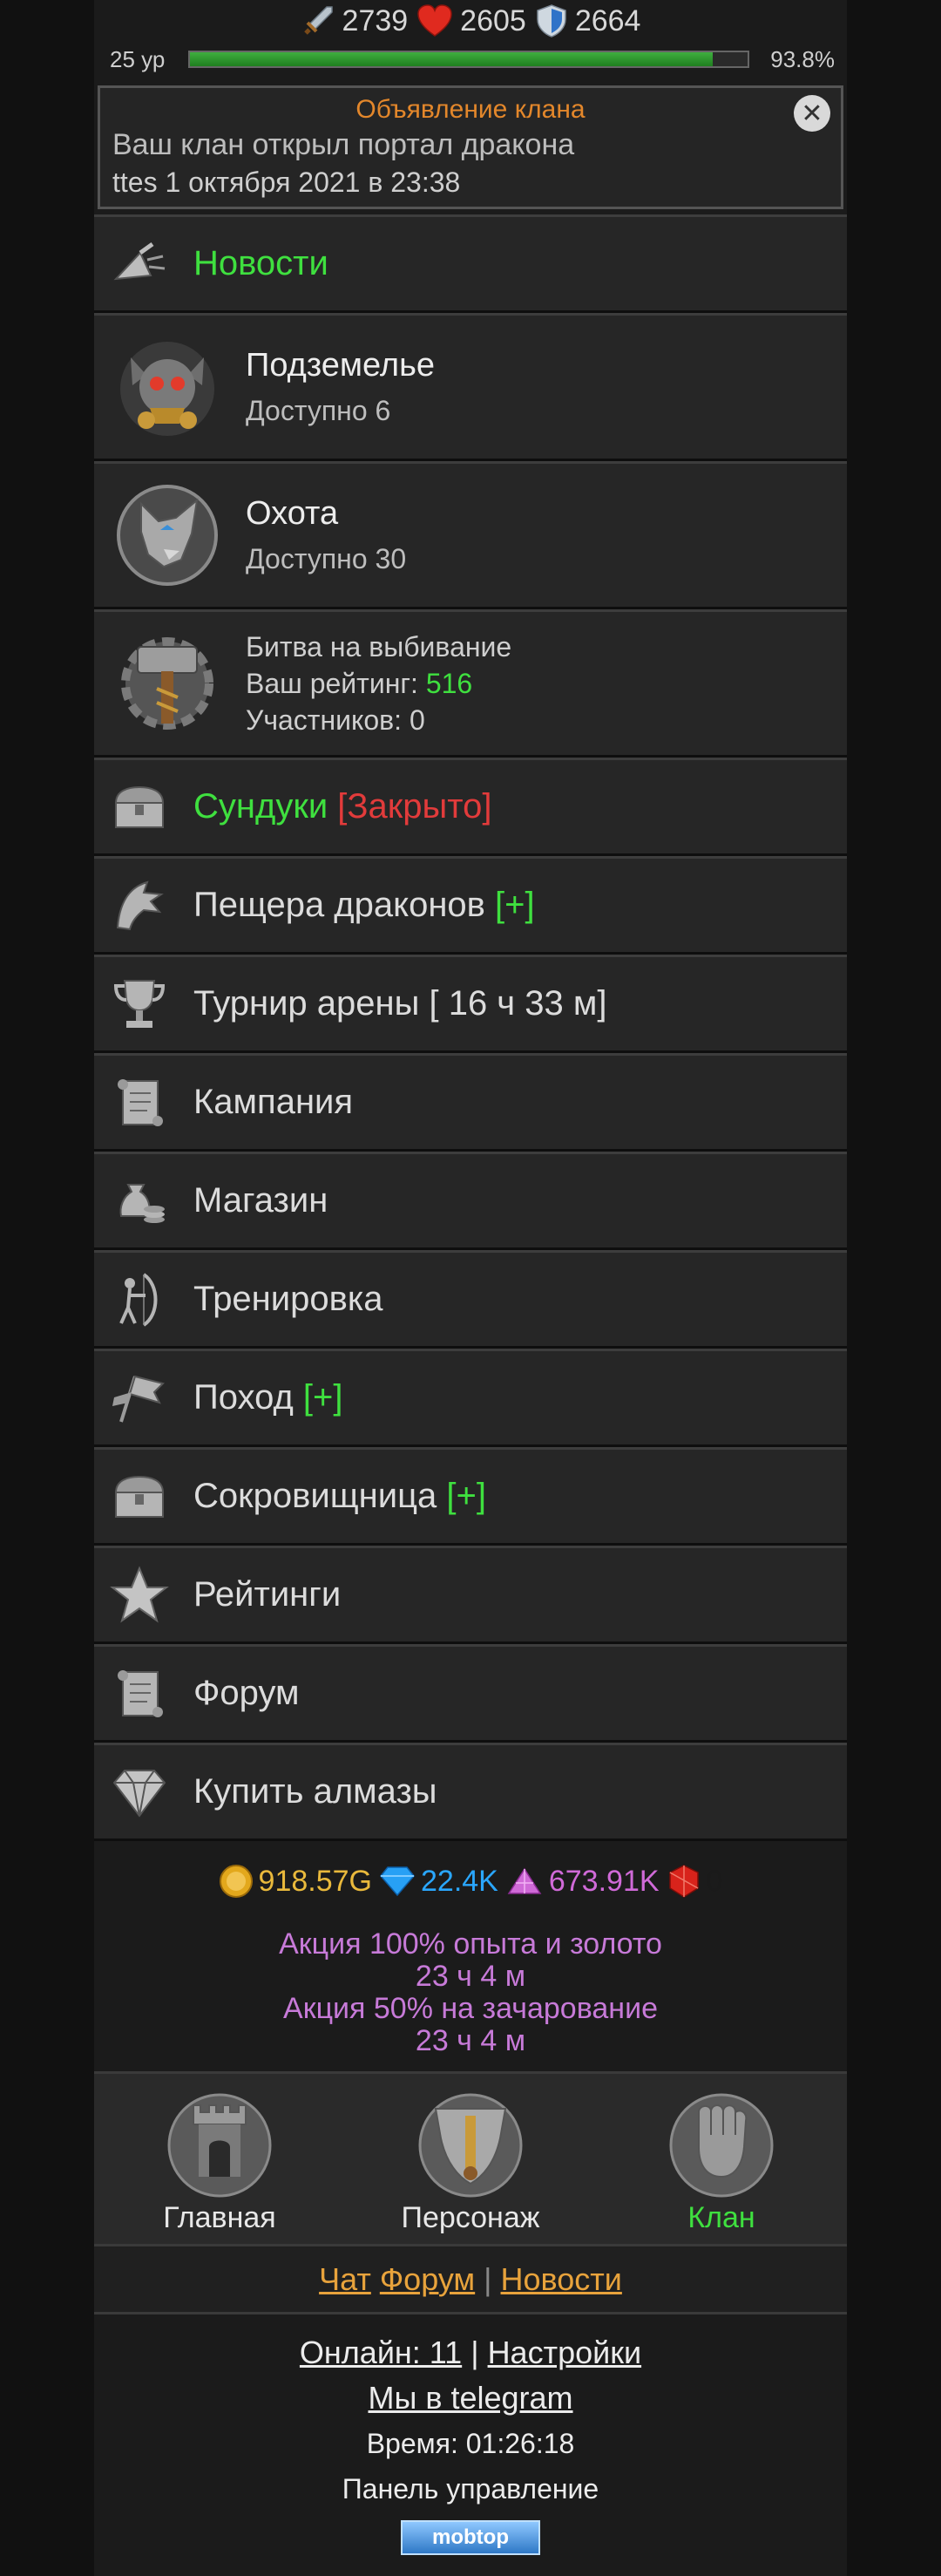 This screenshot has width=941, height=2576. I want to click on fist-icon, so click(721, 2145).